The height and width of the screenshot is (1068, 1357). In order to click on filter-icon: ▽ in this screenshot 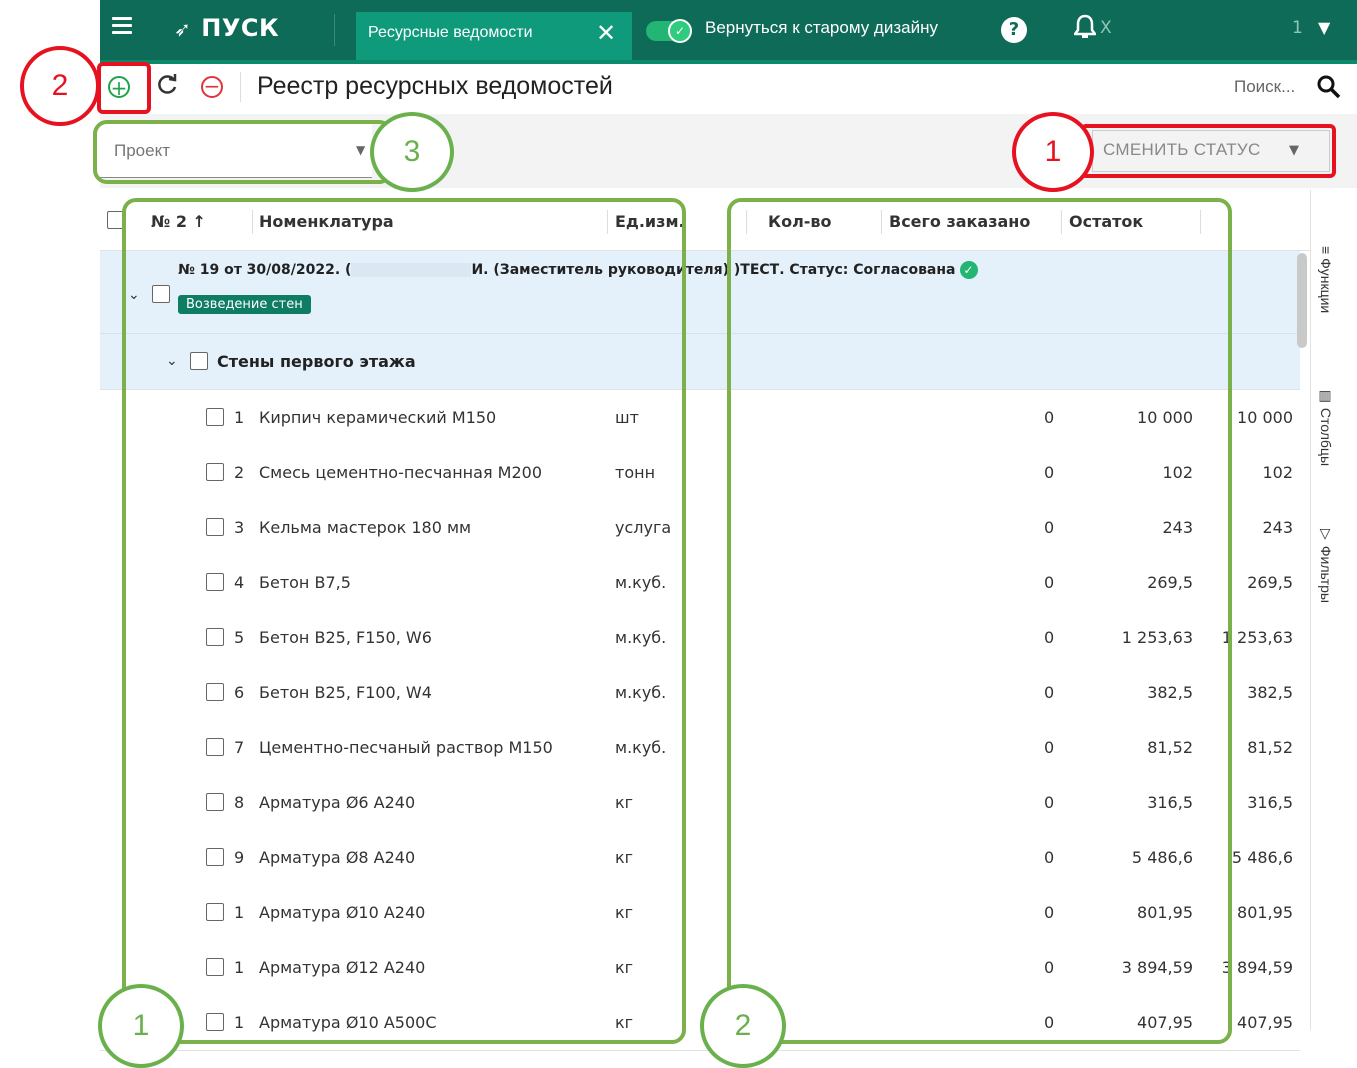, I will do `click(1326, 536)`.